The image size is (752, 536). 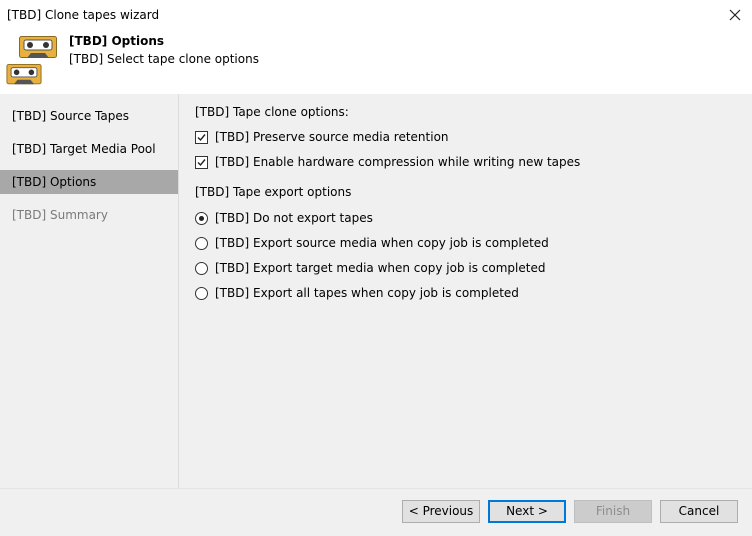 I want to click on cancel-button: Cancel, so click(x=699, y=511).